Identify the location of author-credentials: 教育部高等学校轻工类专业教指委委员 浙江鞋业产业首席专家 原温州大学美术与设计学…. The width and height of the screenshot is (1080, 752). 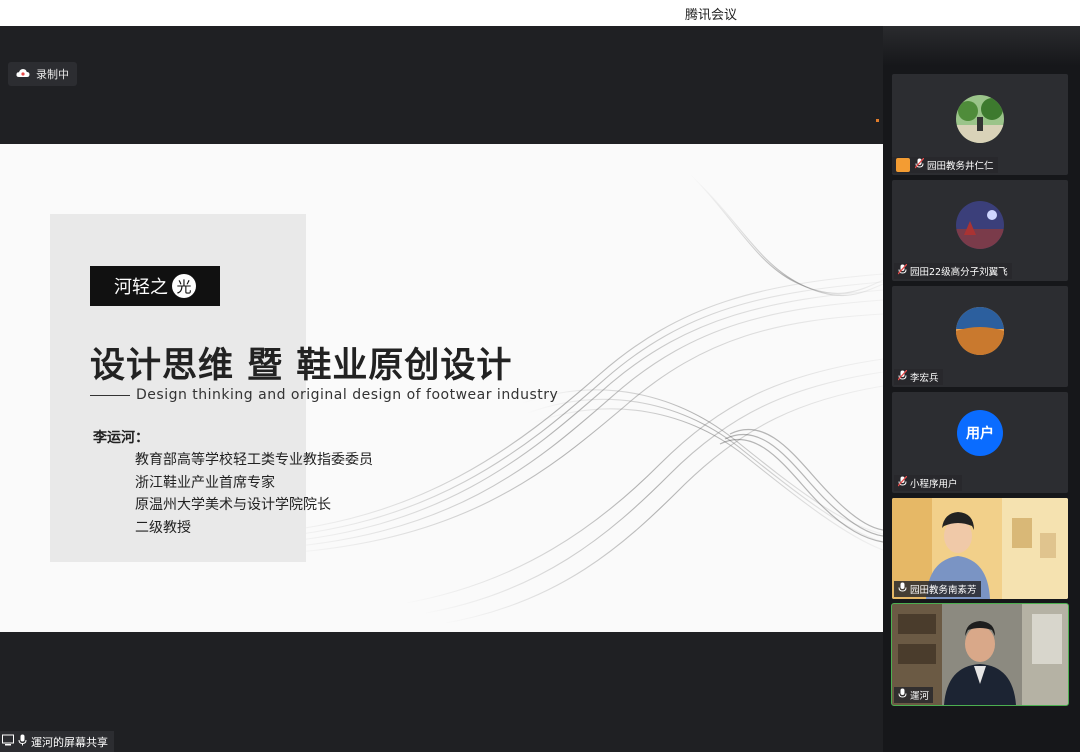
(254, 494).